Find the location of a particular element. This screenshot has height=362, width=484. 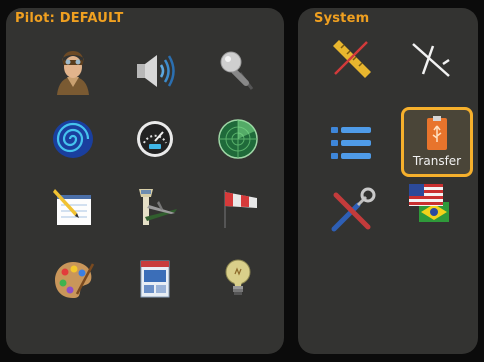

units-settings-button is located at coordinates (352, 59).